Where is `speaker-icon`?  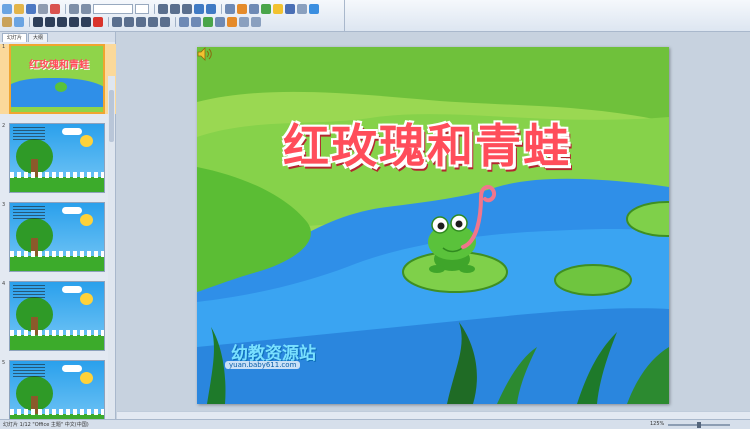
speaker-icon is located at coordinates (205, 54).